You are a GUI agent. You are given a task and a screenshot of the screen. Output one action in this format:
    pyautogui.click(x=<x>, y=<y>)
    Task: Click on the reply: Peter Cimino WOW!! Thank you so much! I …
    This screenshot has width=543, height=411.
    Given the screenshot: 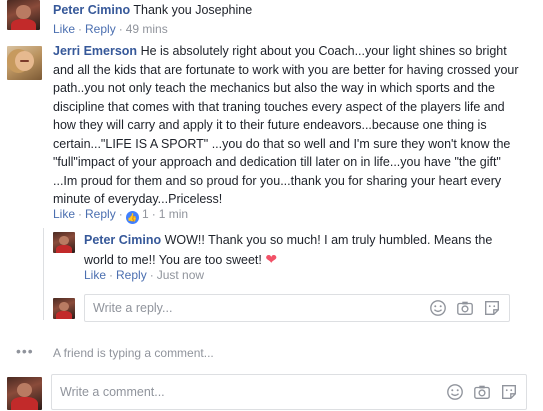 What is the action you would take?
    pyautogui.click(x=289, y=250)
    